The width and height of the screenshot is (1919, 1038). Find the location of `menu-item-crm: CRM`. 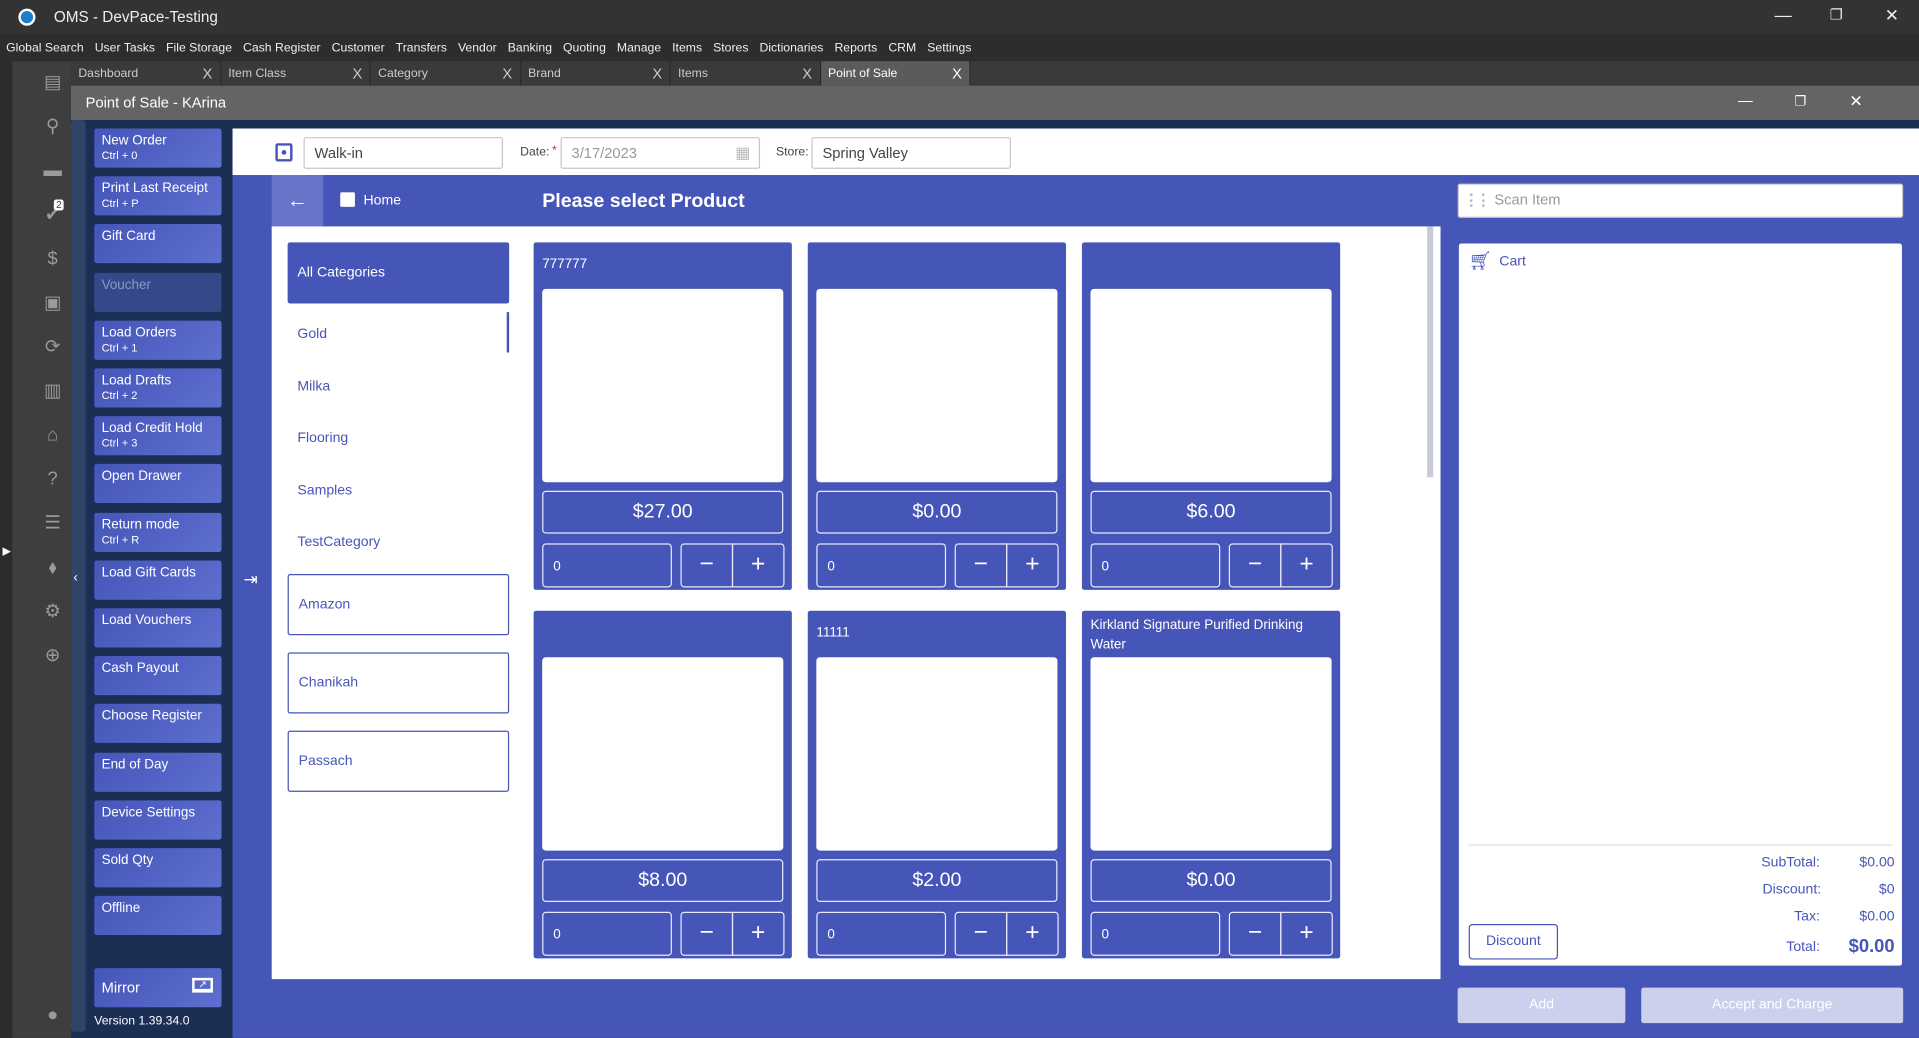

menu-item-crm: CRM is located at coordinates (902, 47).